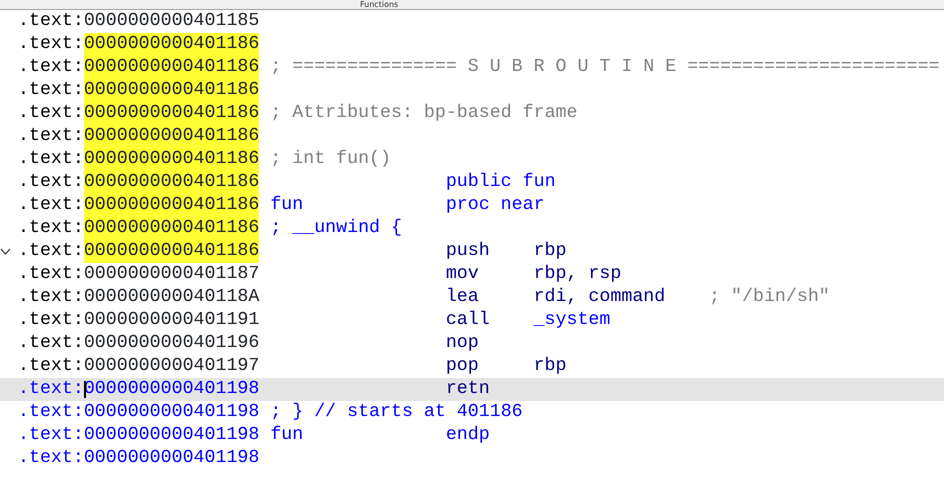  I want to click on operands: rdi, command, so click(600, 297).